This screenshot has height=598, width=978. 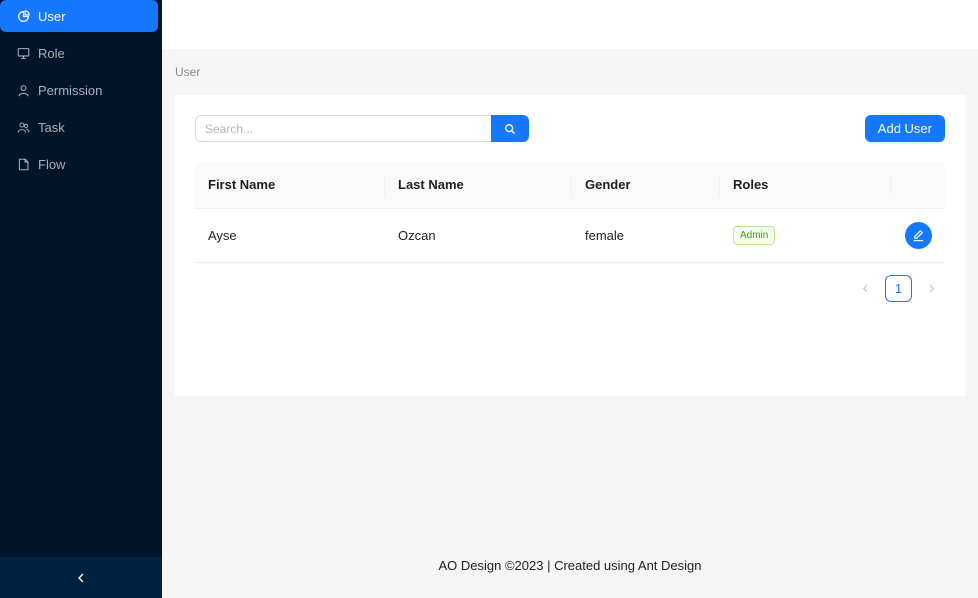 I want to click on column-header-actions, so click(x=918, y=185).